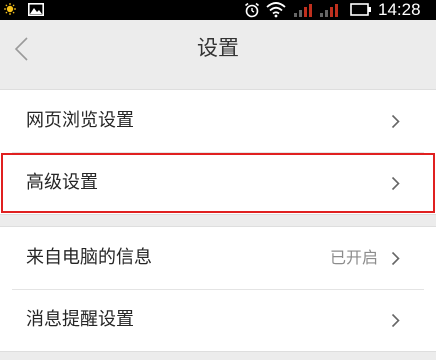  I want to click on wifi-icon, so click(276, 10).